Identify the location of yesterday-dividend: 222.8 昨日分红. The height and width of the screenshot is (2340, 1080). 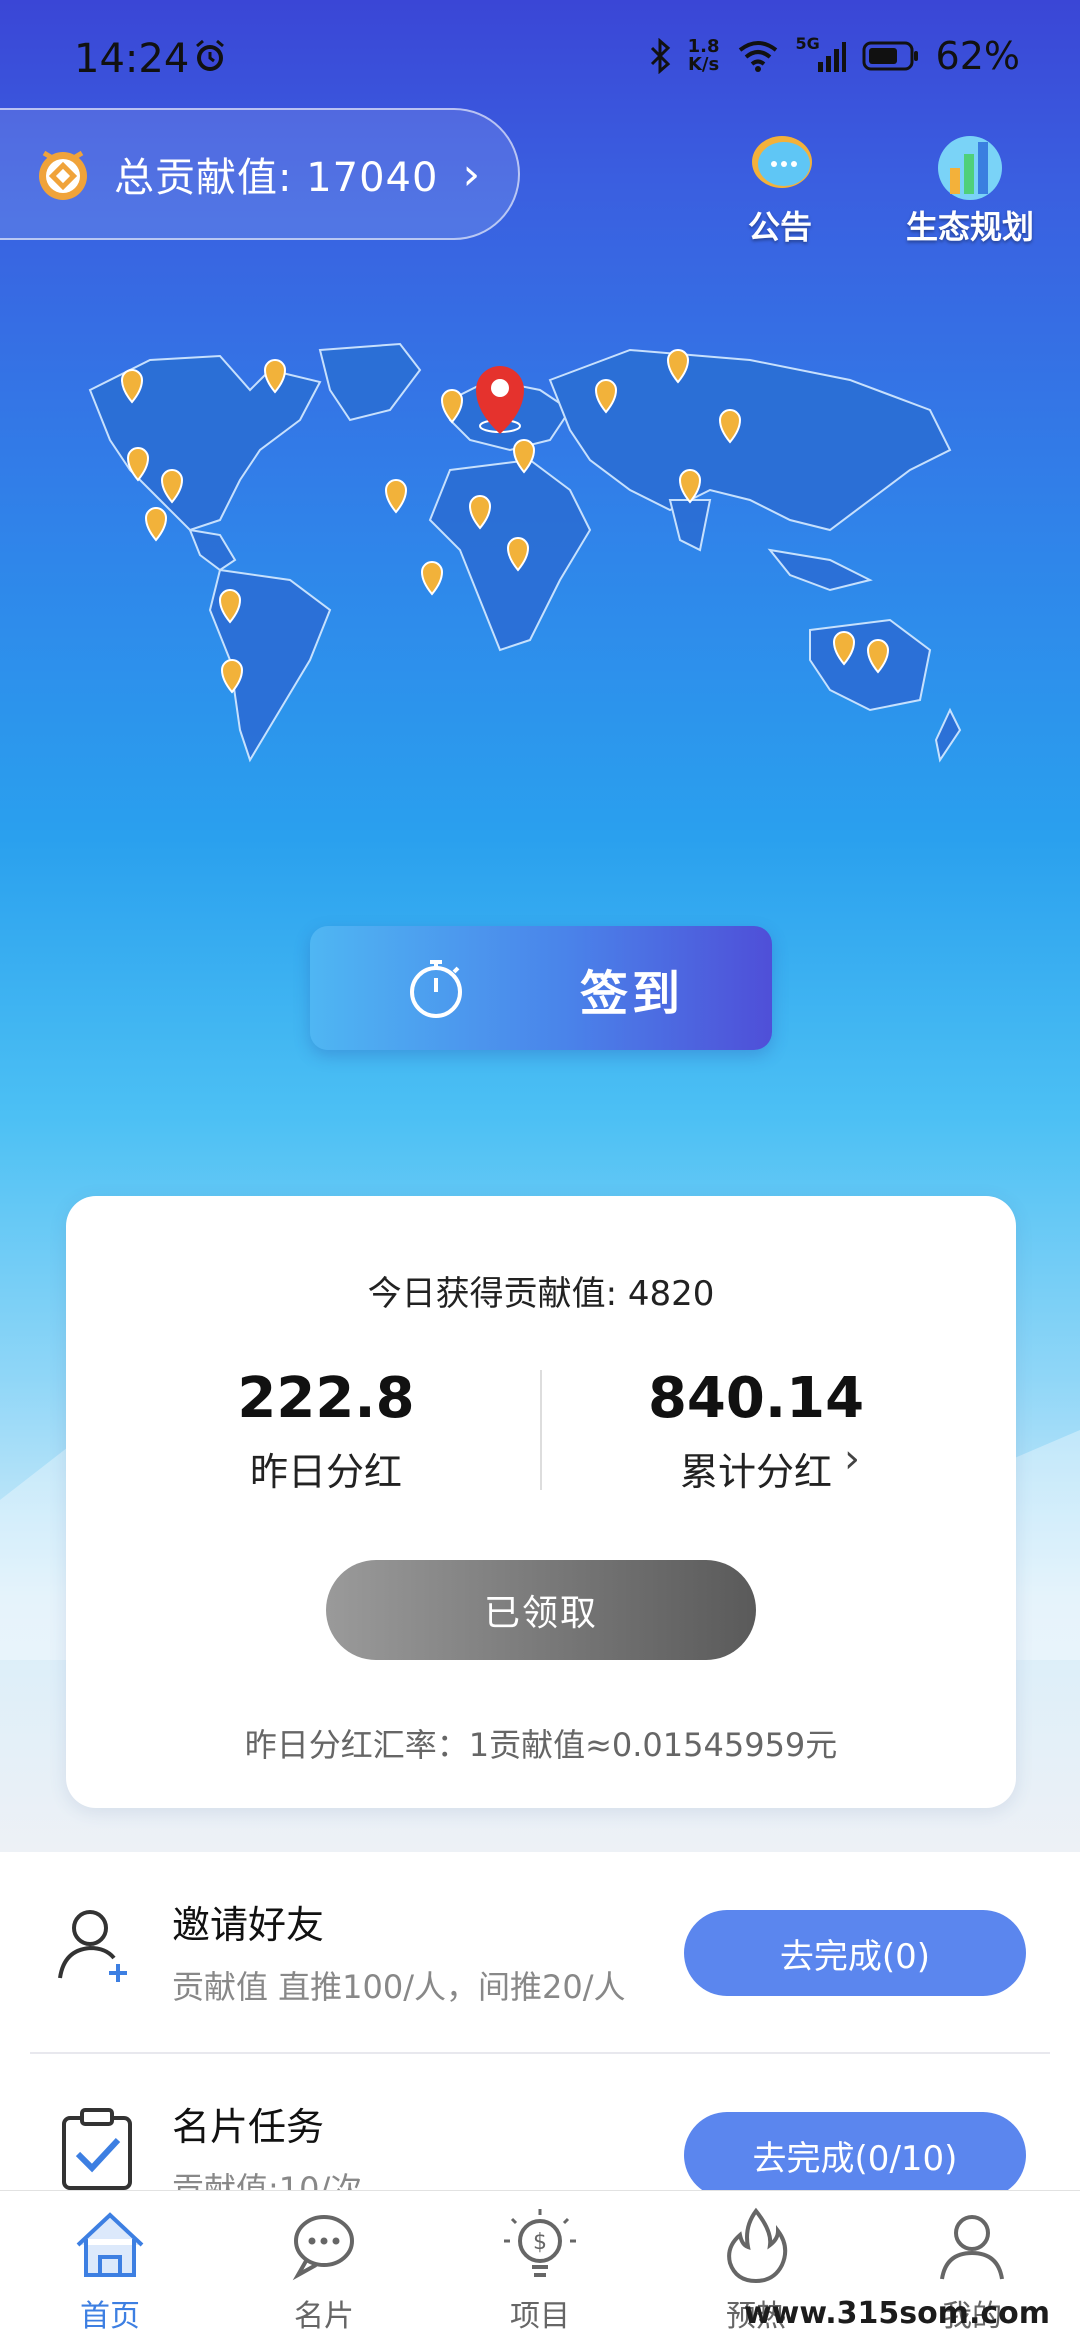
(326, 1431).